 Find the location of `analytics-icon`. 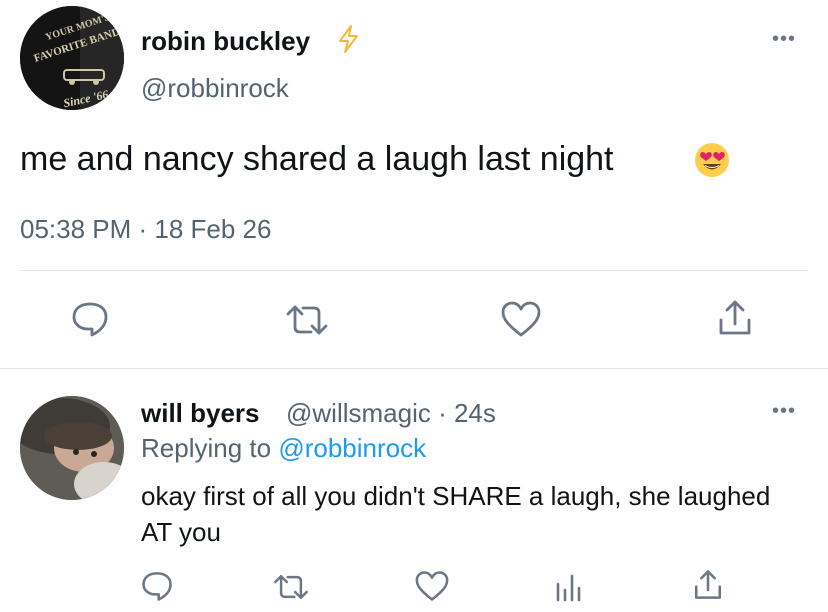

analytics-icon is located at coordinates (568, 588).